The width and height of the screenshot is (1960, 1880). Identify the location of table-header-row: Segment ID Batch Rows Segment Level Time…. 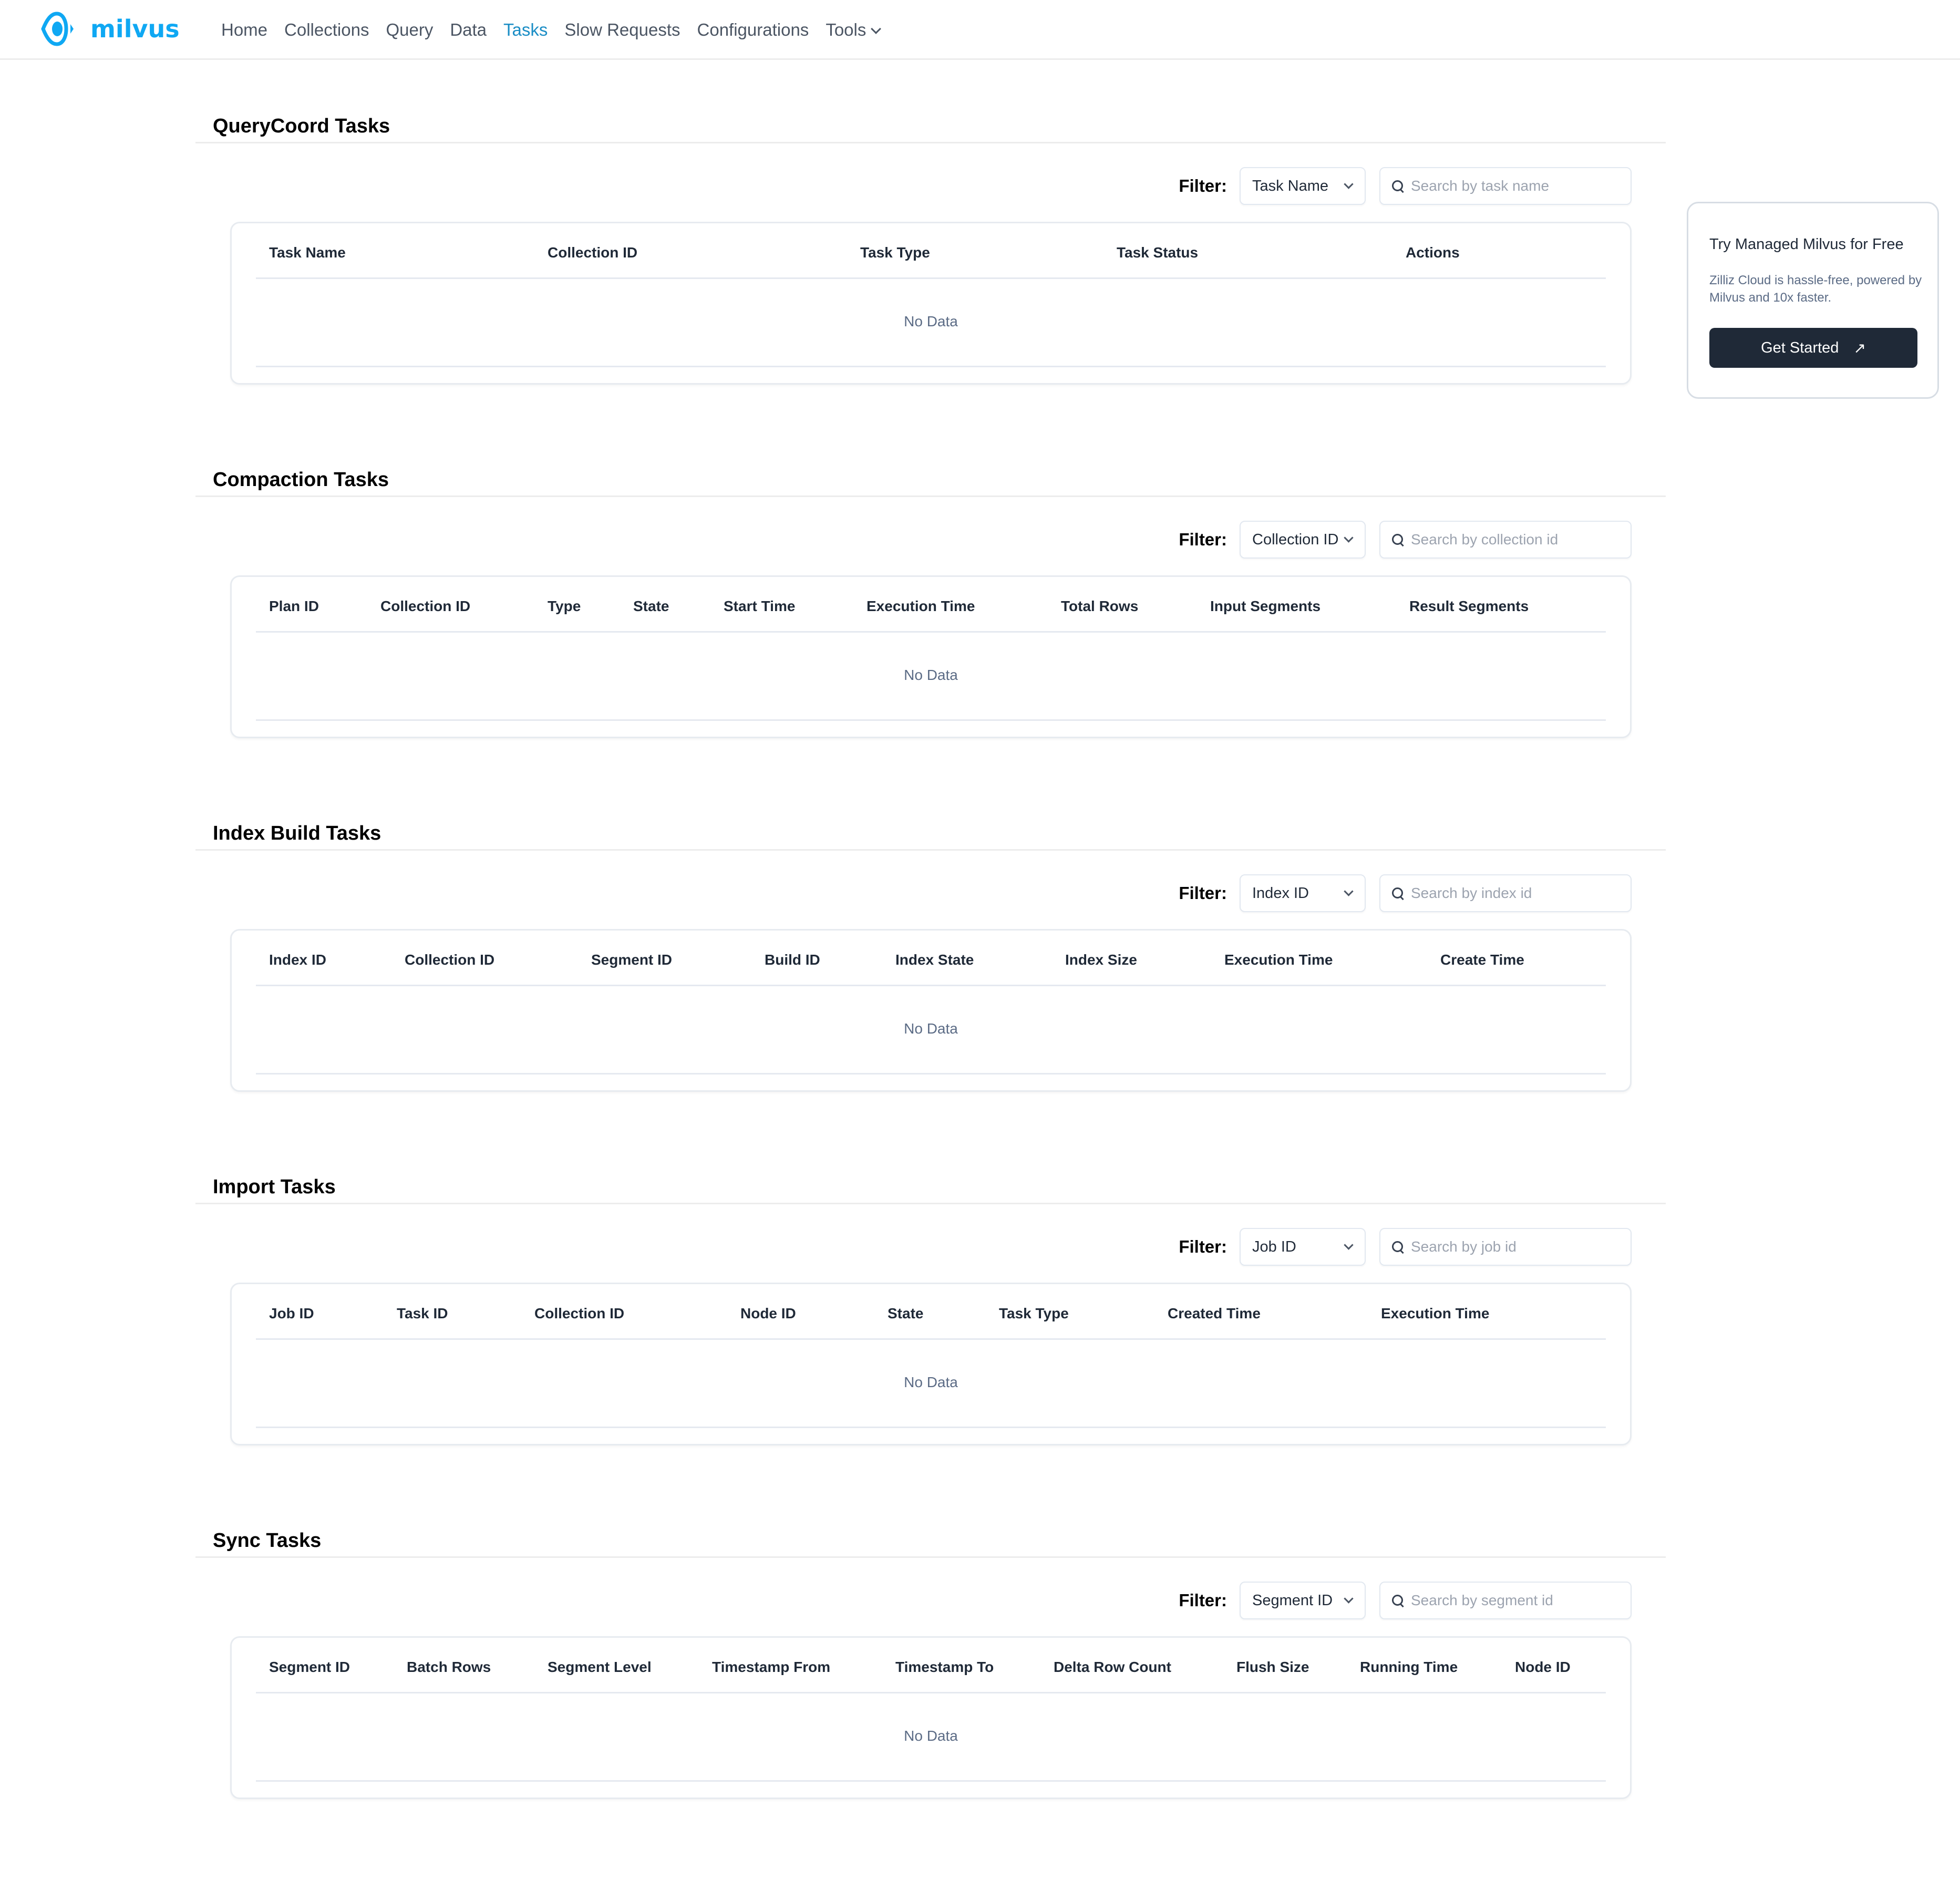
(931, 1665).